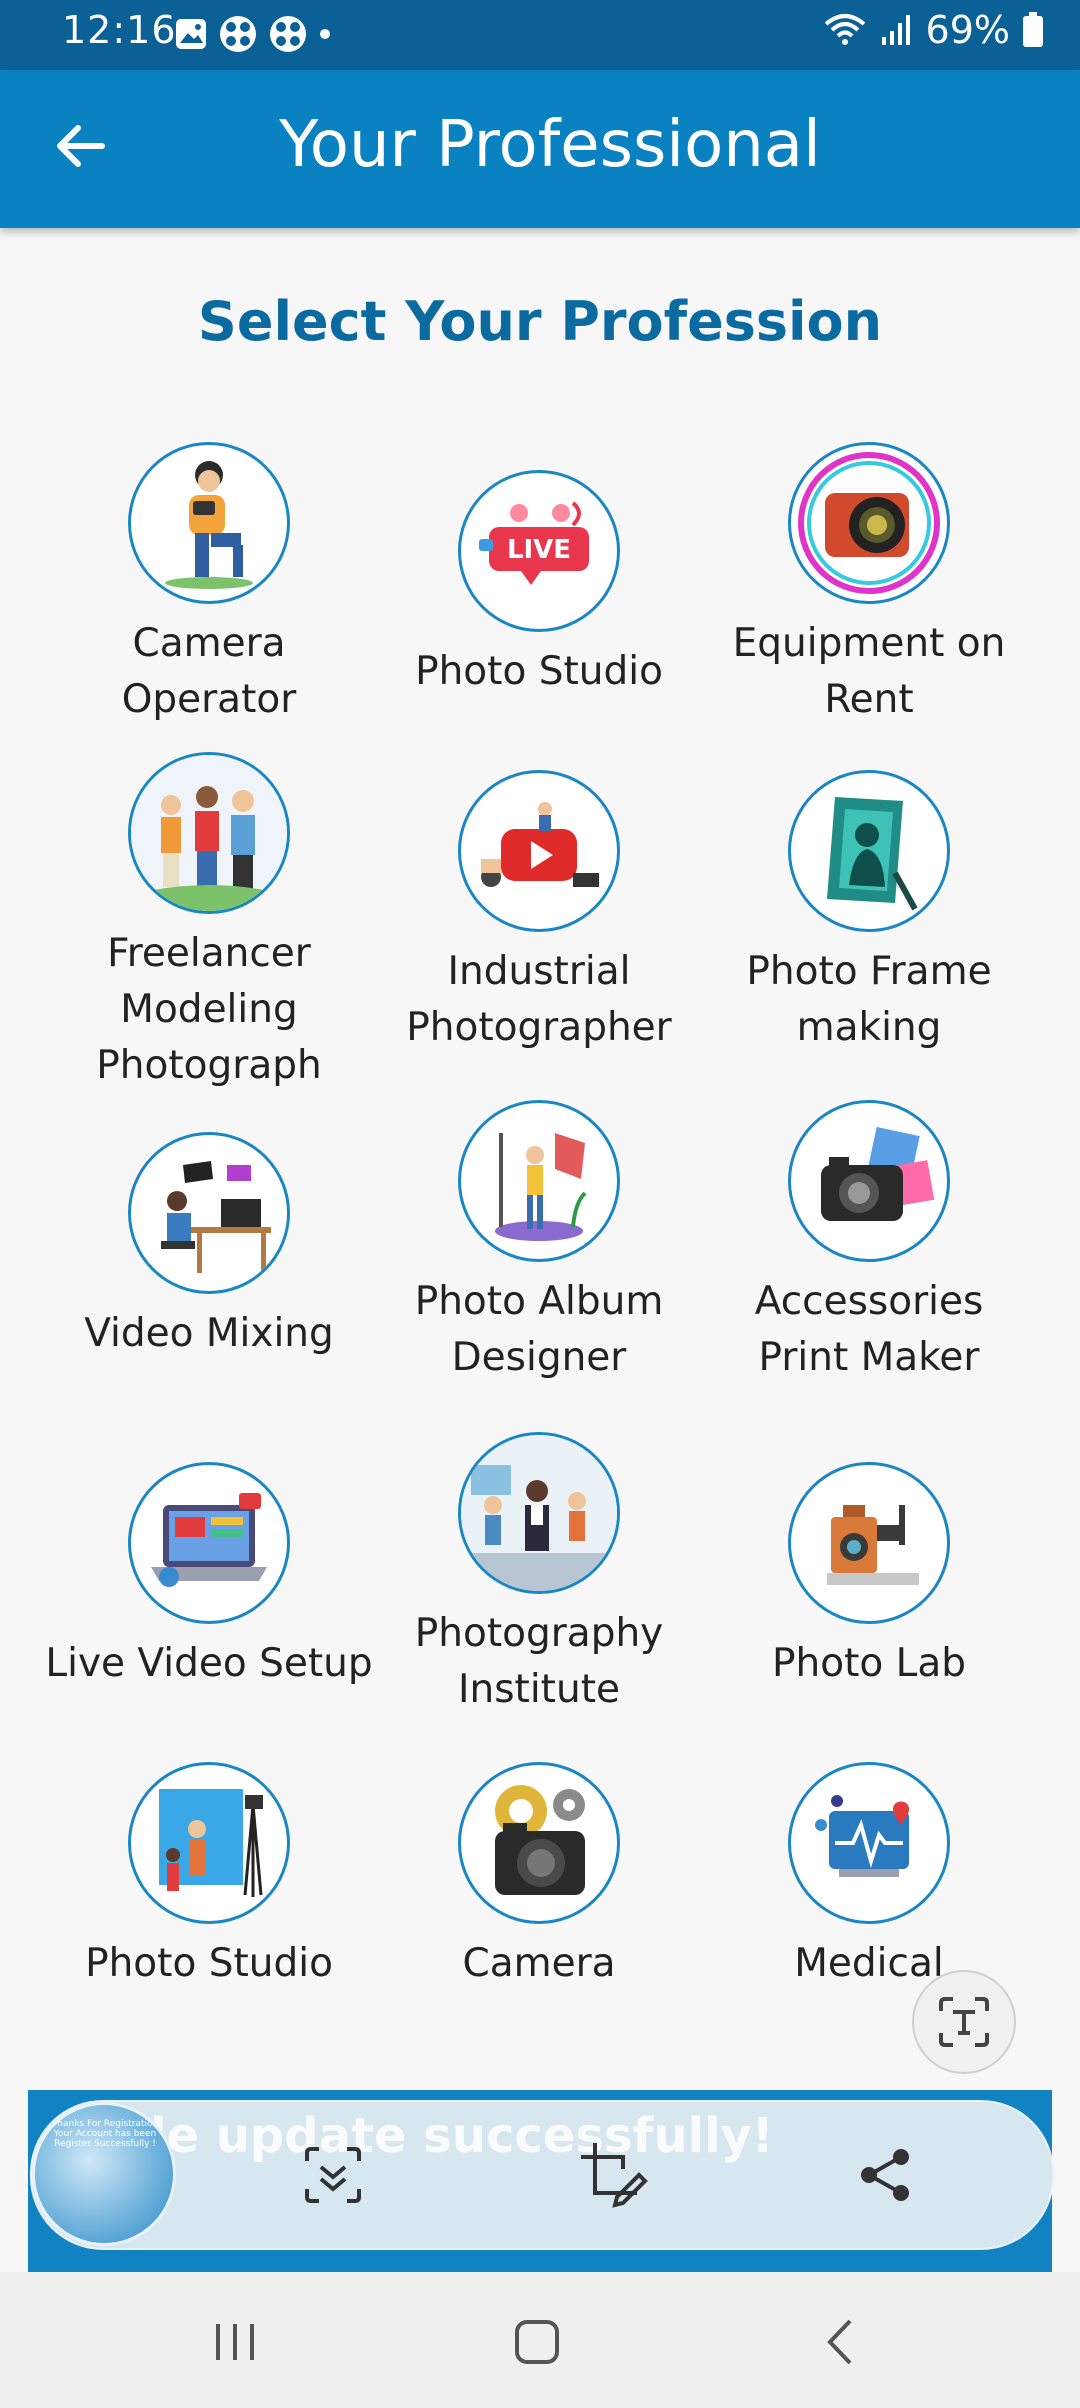 The image size is (1080, 2408). I want to click on profession-label: Photo Album Designer, so click(539, 1329).